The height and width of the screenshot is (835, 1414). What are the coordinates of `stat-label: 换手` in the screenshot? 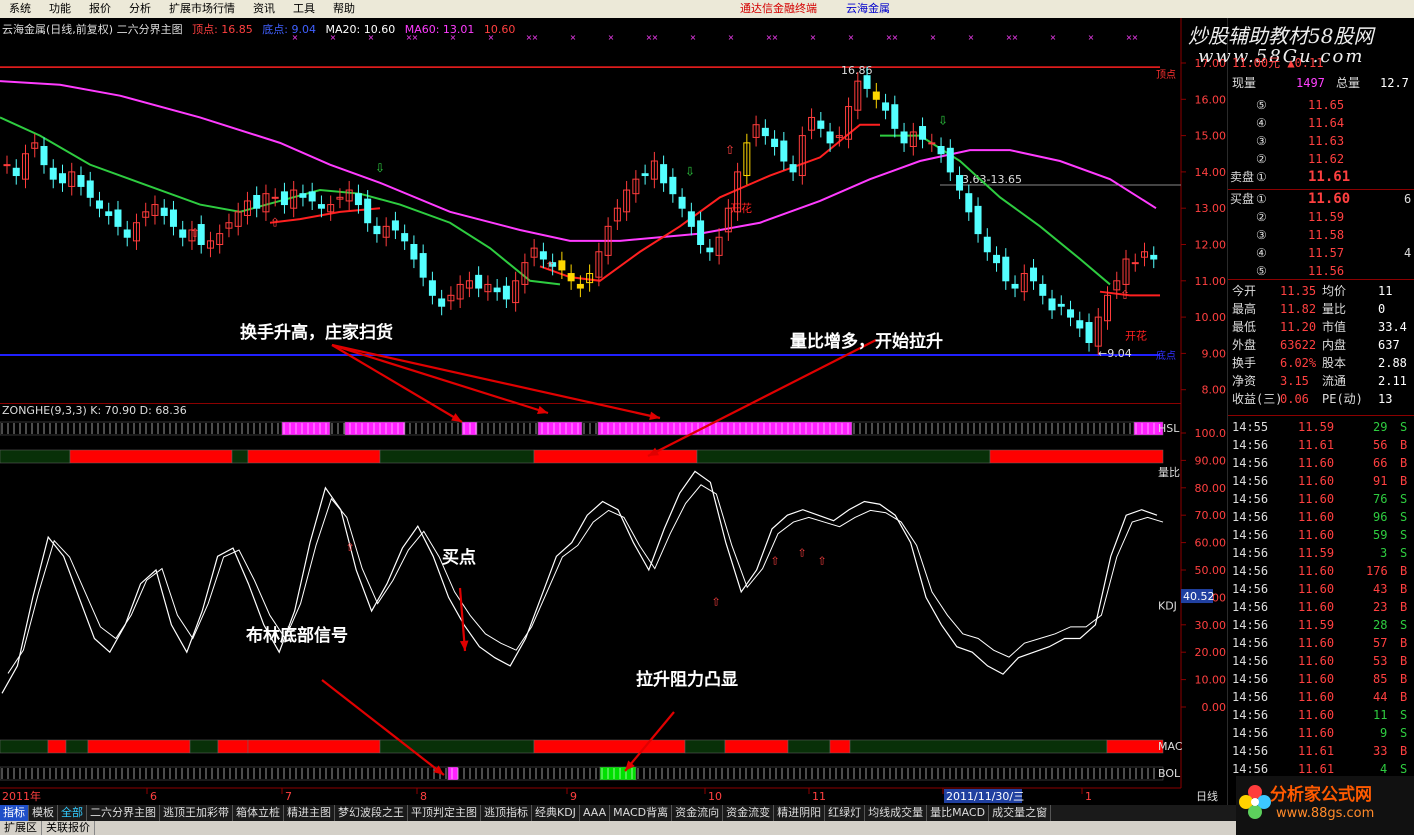 It's located at (1244, 363).